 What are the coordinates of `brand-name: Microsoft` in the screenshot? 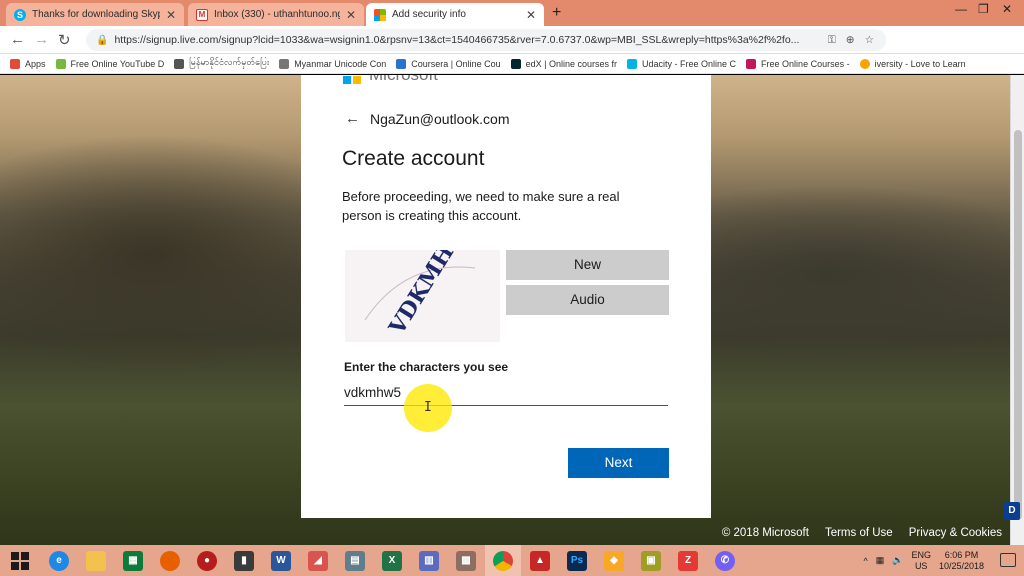 It's located at (403, 80).